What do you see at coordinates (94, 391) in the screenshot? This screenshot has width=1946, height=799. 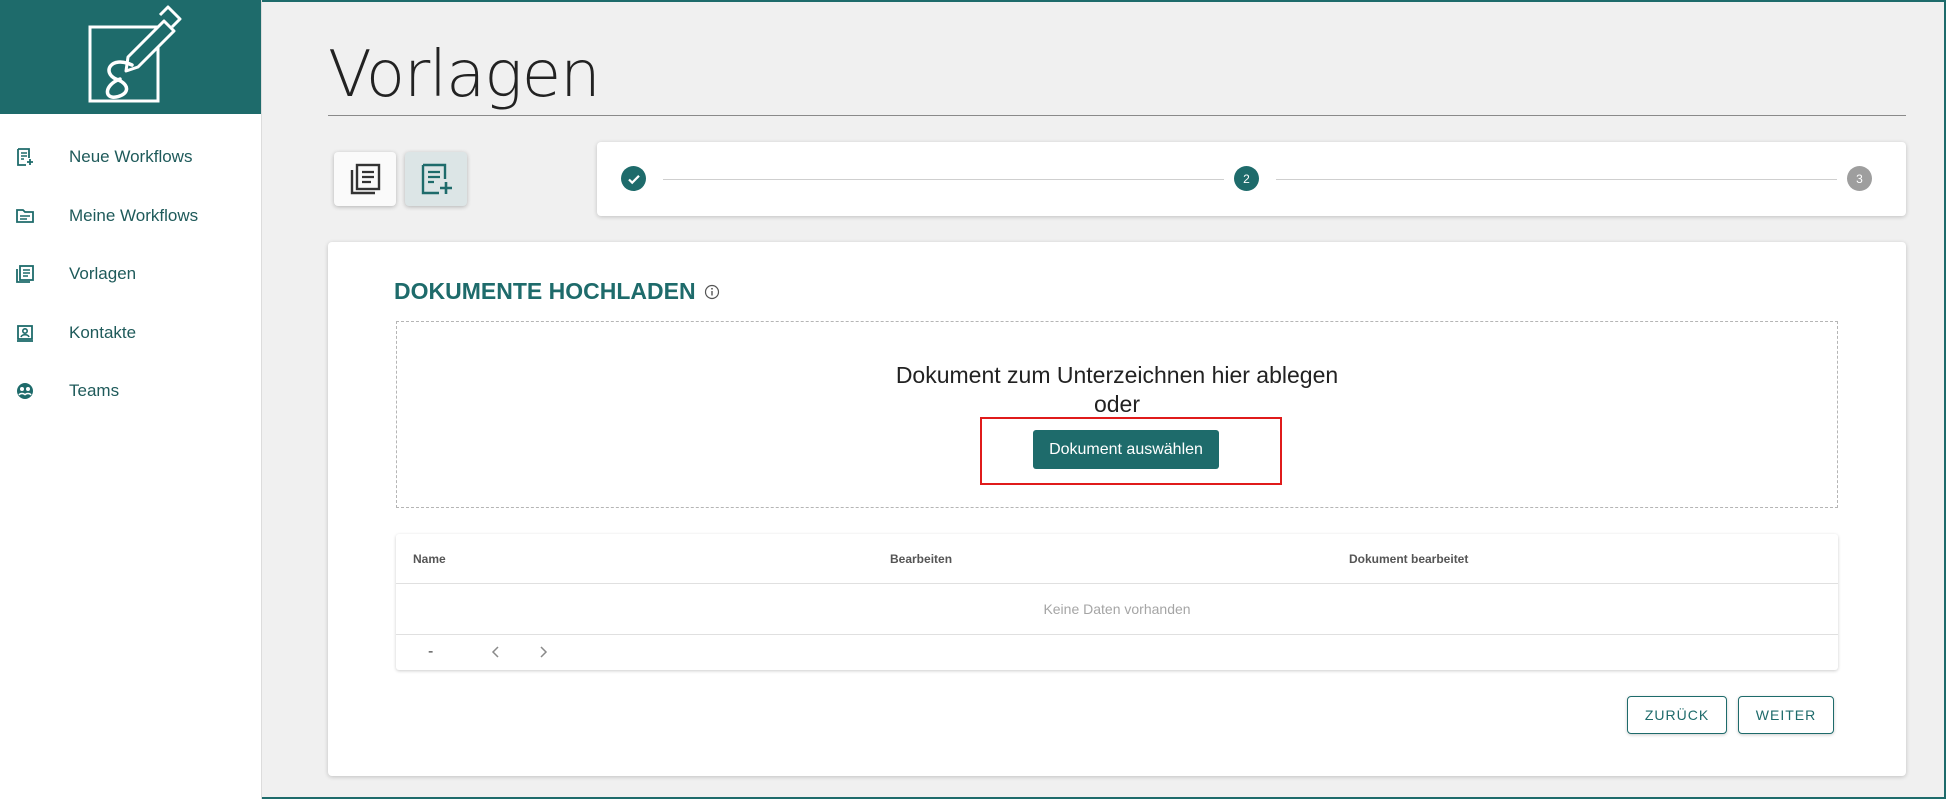 I see `sidebar-item-label: Teams` at bounding box center [94, 391].